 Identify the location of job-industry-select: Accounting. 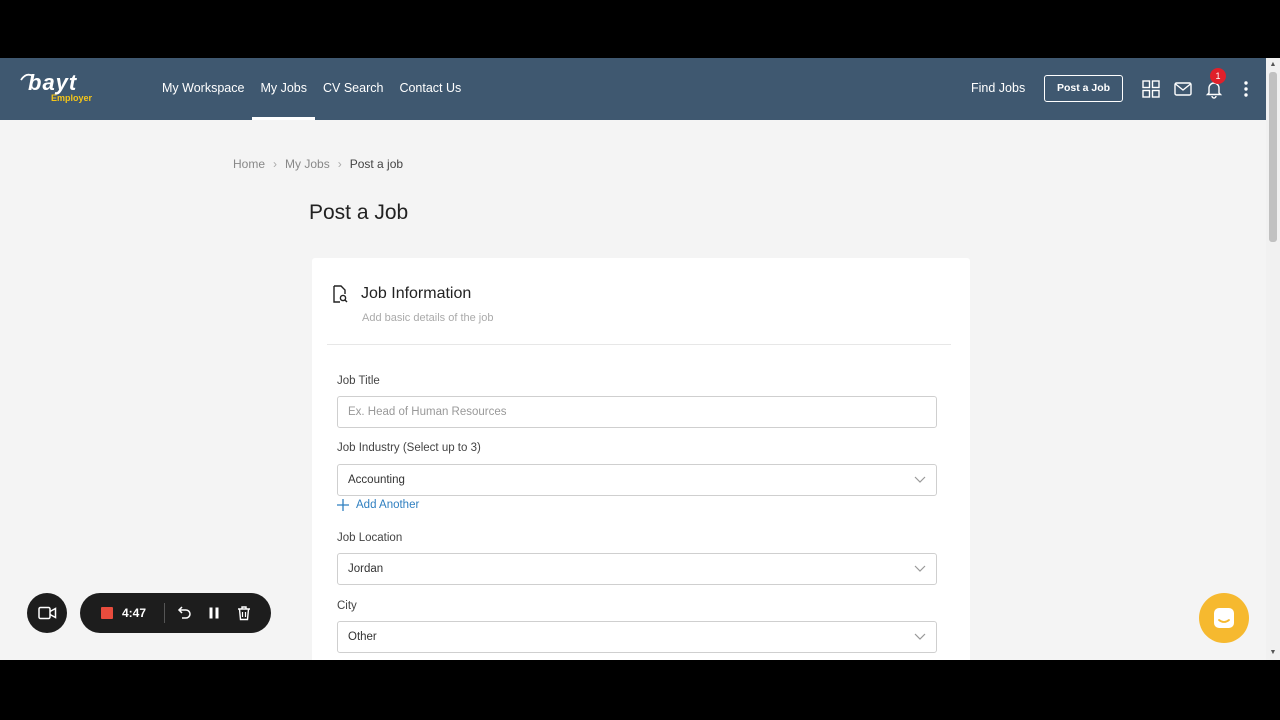
(637, 480).